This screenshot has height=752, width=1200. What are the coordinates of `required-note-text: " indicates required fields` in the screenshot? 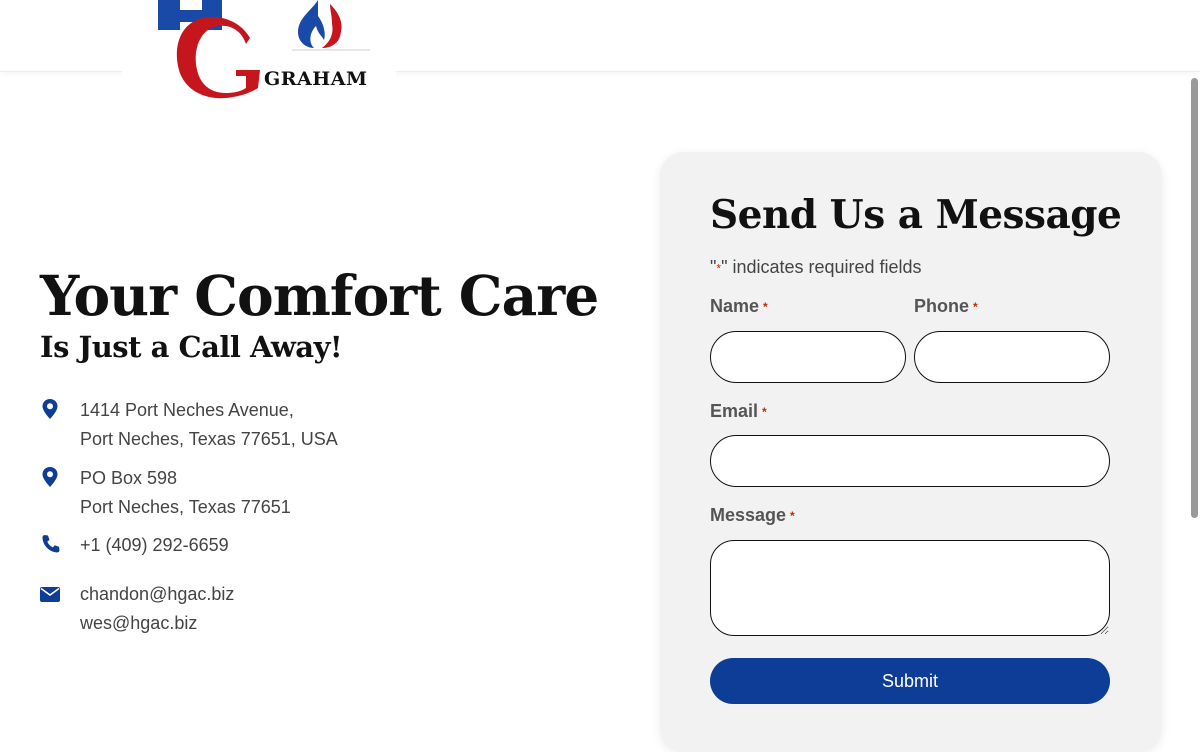 It's located at (821, 267).